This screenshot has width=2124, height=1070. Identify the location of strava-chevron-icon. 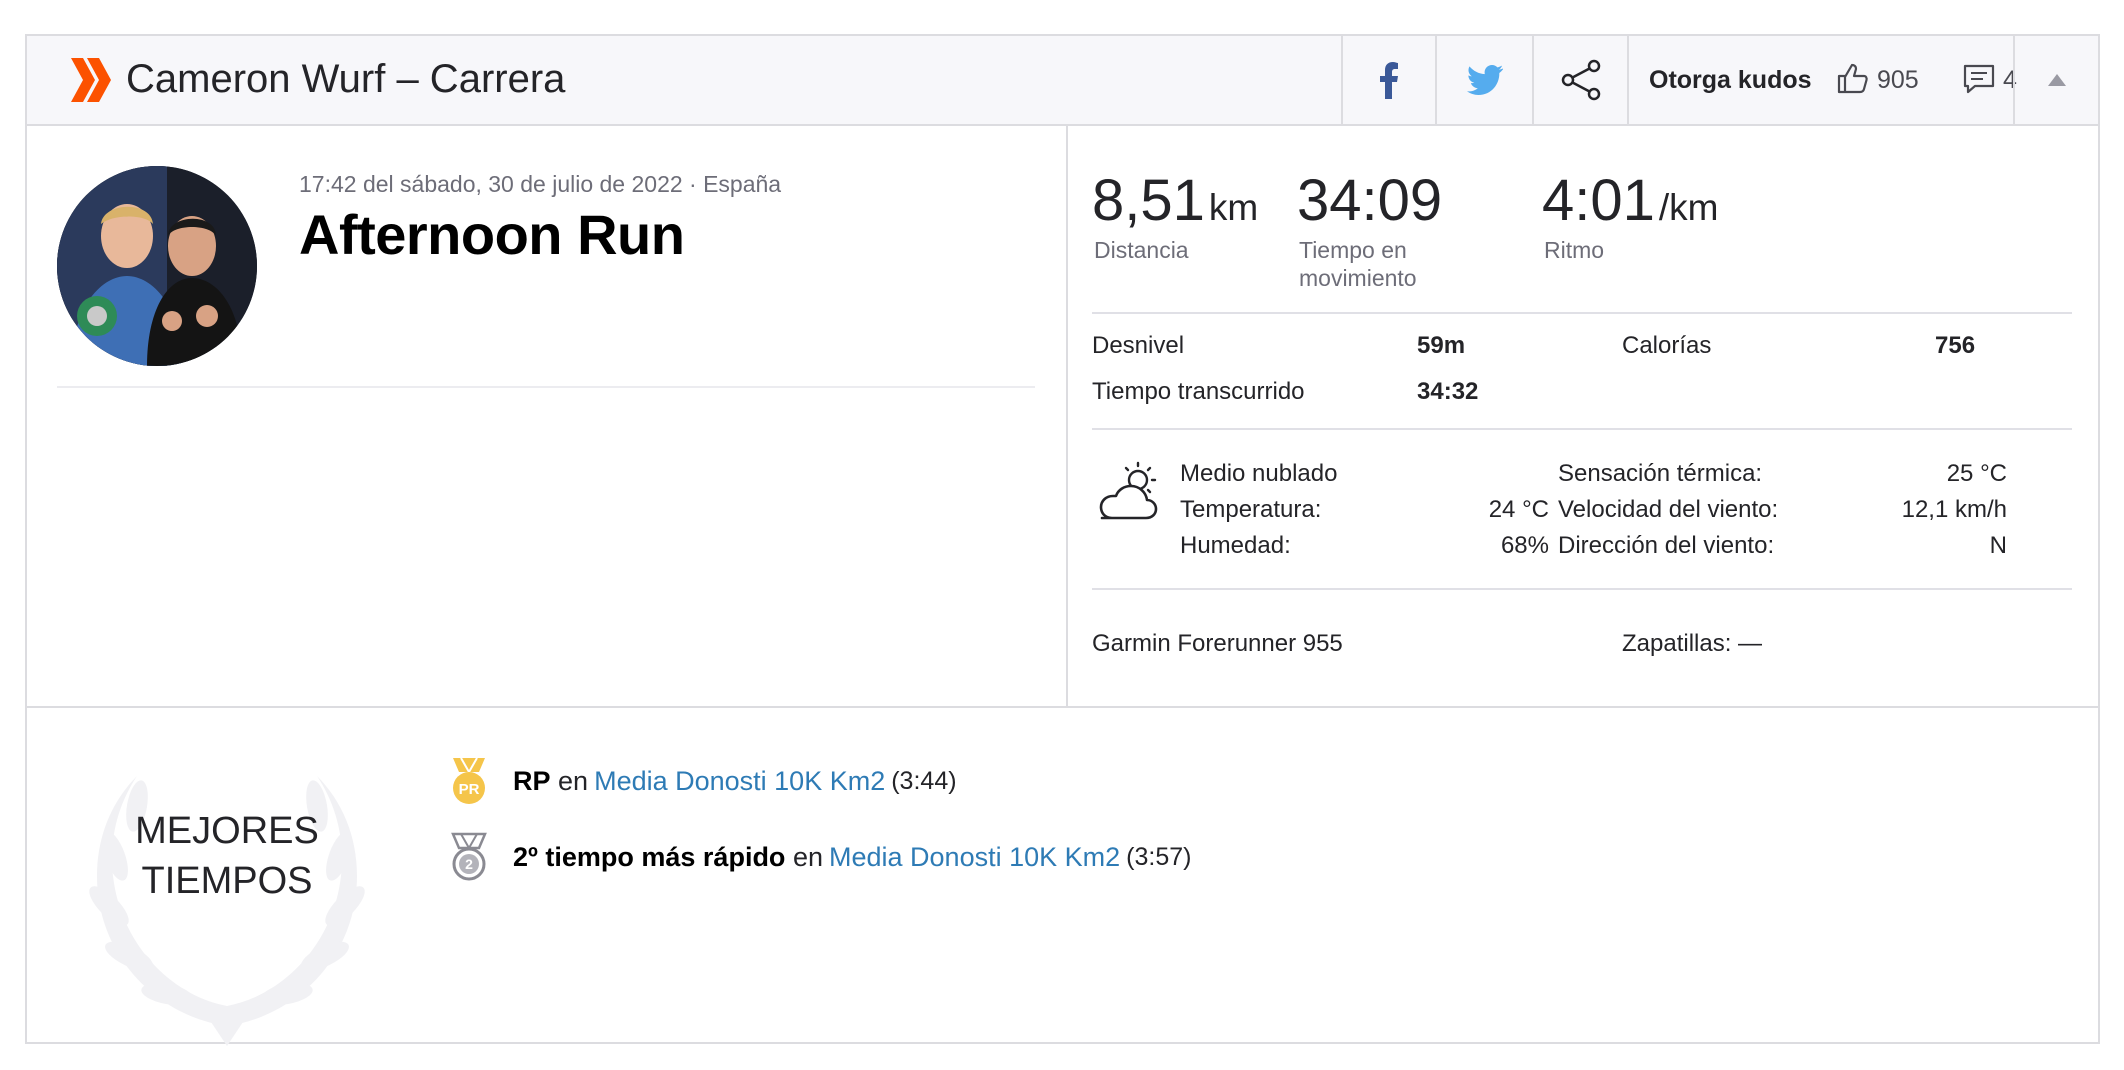
(92, 80).